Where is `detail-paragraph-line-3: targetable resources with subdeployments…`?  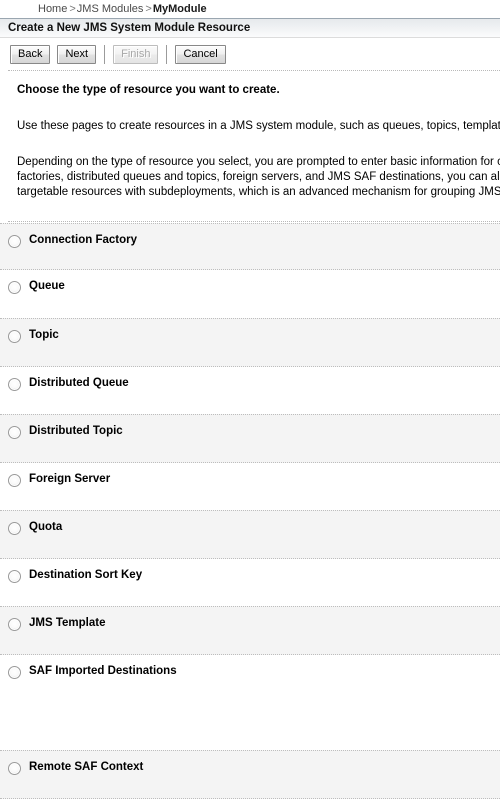 detail-paragraph-line-3: targetable resources with subdeployments… is located at coordinates (258, 192).